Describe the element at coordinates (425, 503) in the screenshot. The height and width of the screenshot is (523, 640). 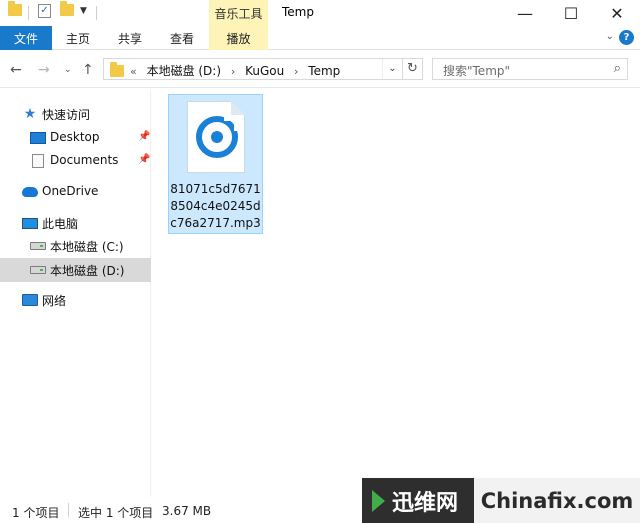
I see `watermark-cn-text: 迅维网` at that location.